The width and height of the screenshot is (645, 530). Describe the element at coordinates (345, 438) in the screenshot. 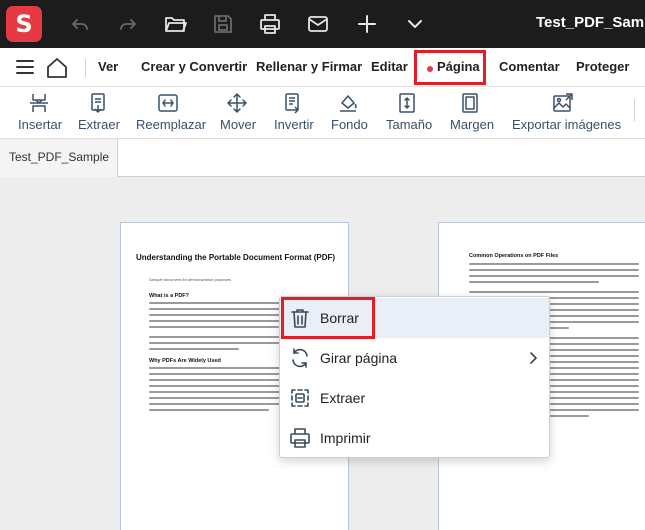

I see `context-item-label: Imprimir` at that location.